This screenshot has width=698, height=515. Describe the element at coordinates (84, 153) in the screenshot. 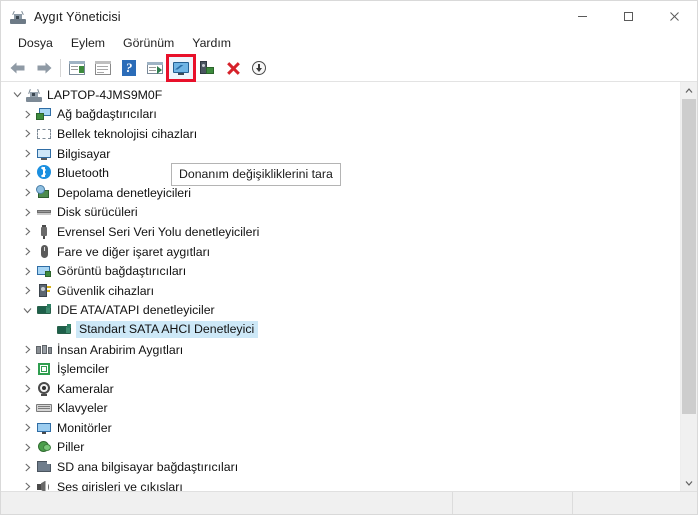

I see `tree-item-label: Bilgisayar` at that location.